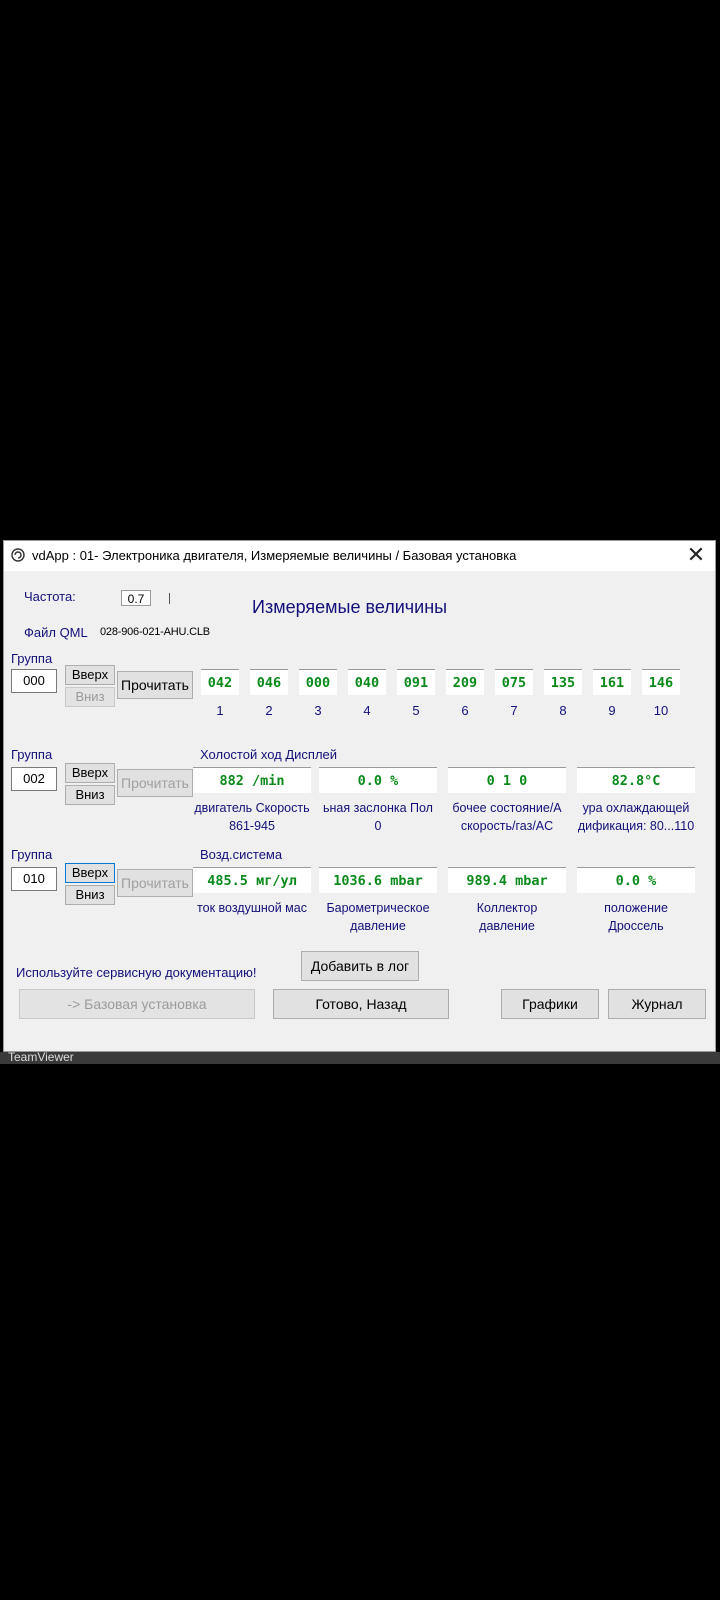  Describe the element at coordinates (34, 681) in the screenshot. I see `group1-input: 000` at that location.